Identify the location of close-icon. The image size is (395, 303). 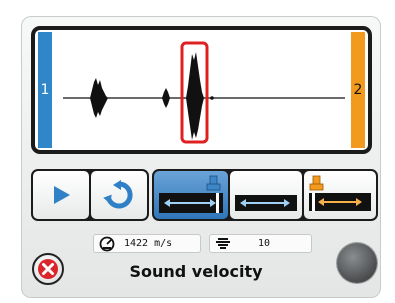
(48, 269).